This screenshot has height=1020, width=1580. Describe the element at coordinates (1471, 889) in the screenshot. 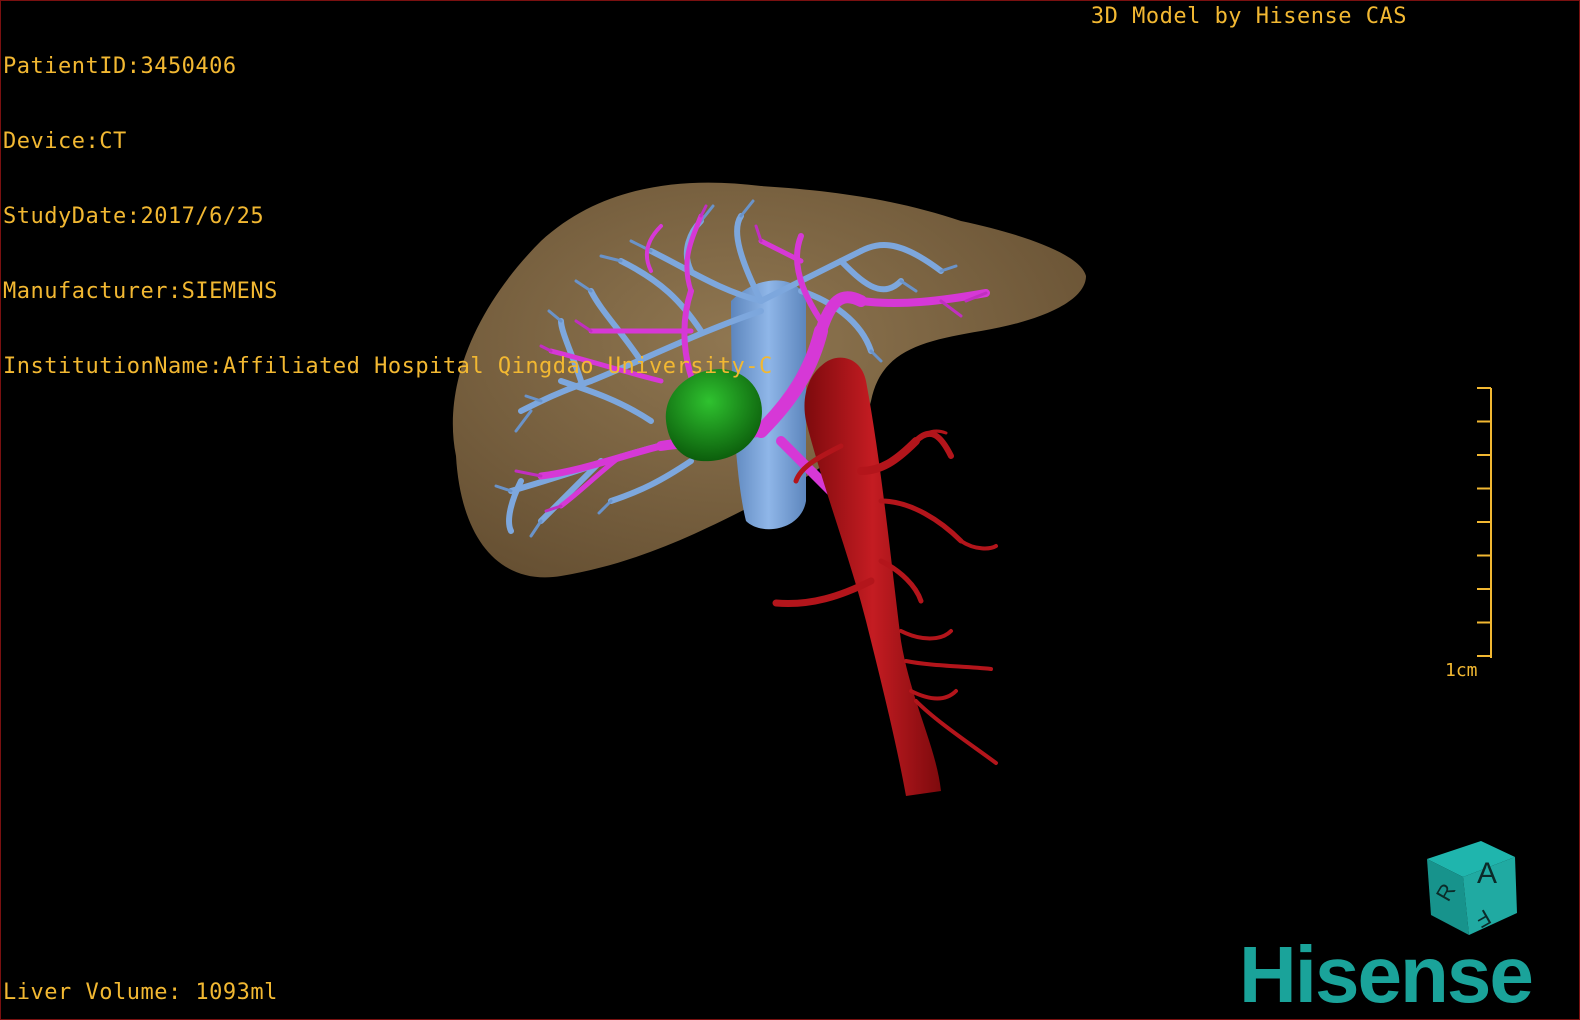

I see `orientation-cube: A R F` at that location.